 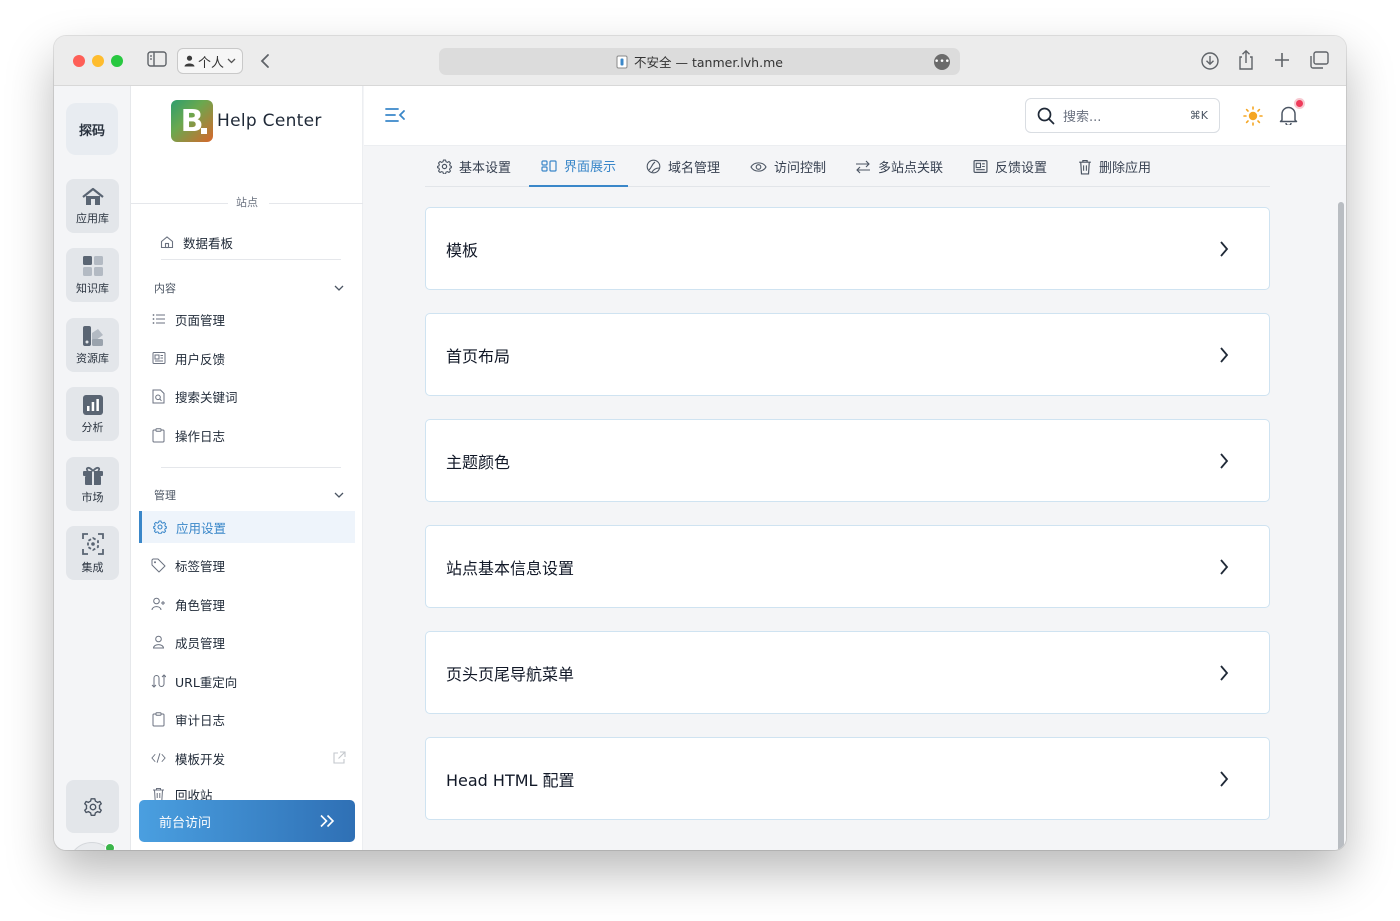 What do you see at coordinates (247, 527) in the screenshot?
I see `sidebar-item-app-settings: 应用设置` at bounding box center [247, 527].